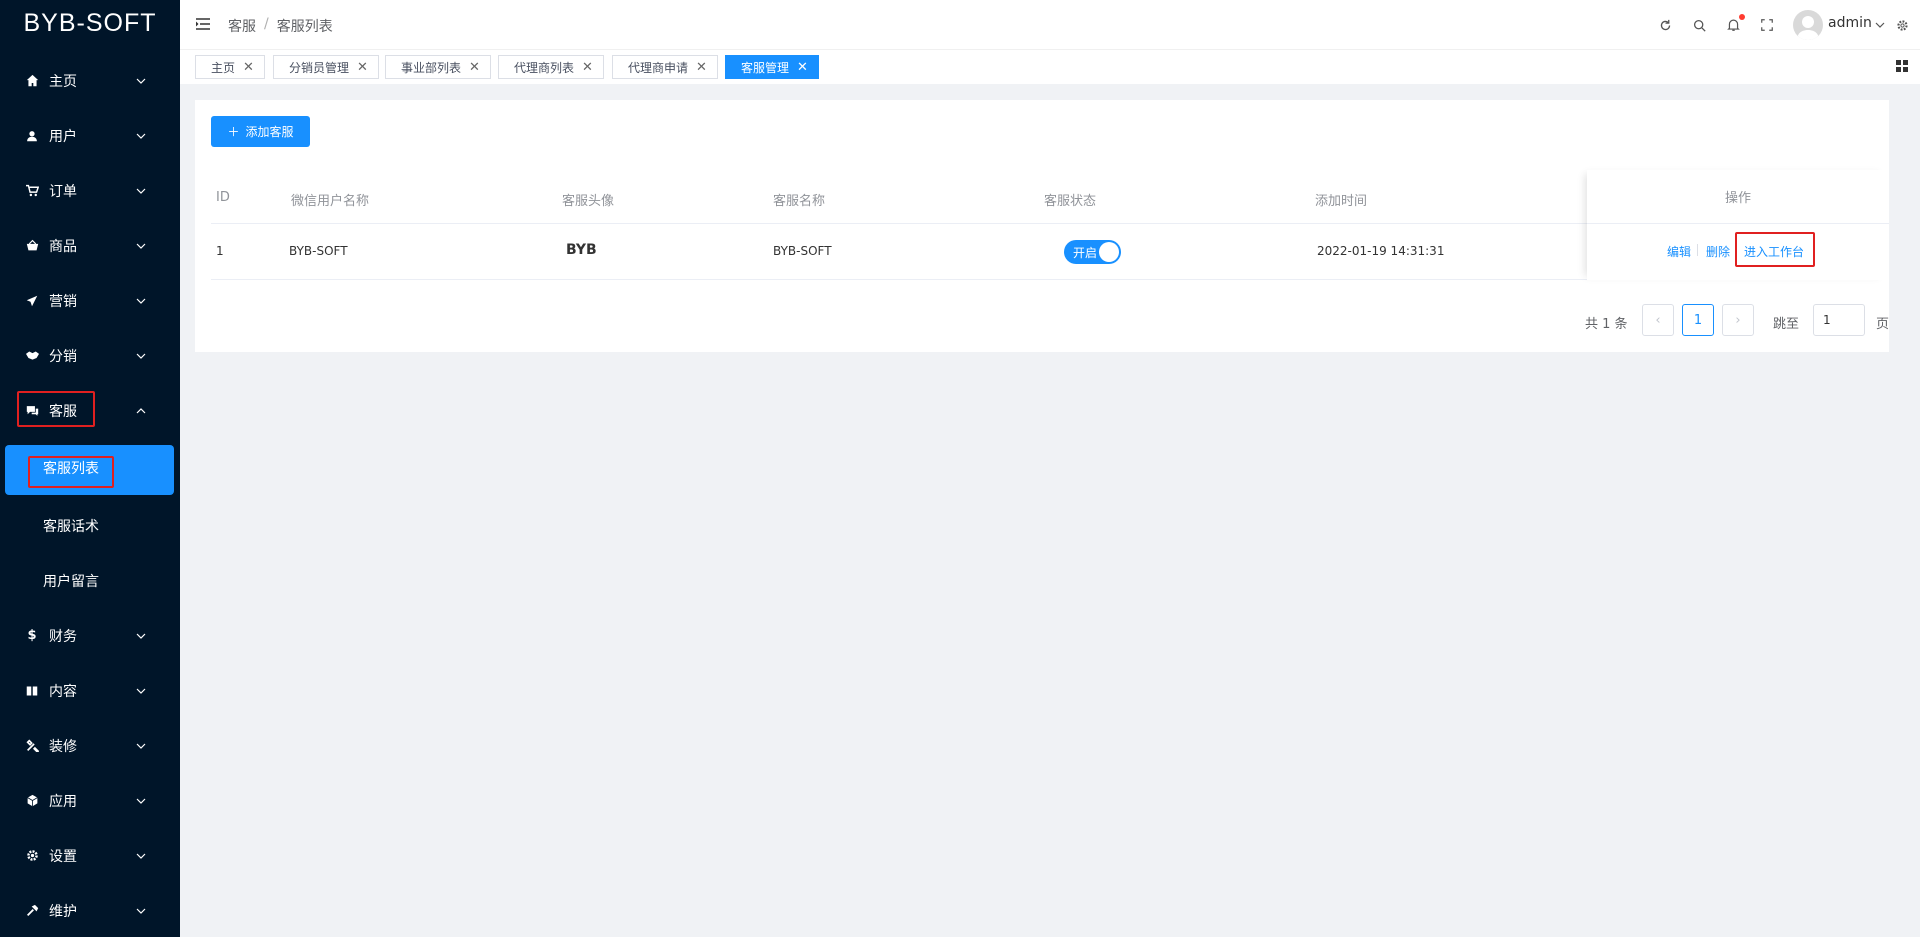 Image resolution: width=1920 pixels, height=937 pixels. What do you see at coordinates (1050, 67) in the screenshot?
I see `tabs-bar: 主页 ✕ 分销员管理 ✕ 事业部列表 ✕ 代理商列表 ✕ 代理商申请 ✕ 客服管理 ✕` at bounding box center [1050, 67].